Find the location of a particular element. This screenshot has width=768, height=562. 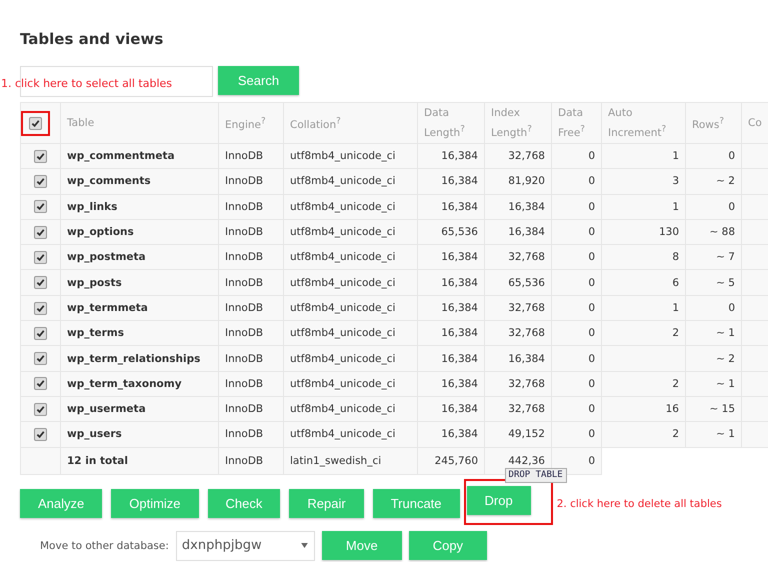

rows-cell: 0 is located at coordinates (731, 156).